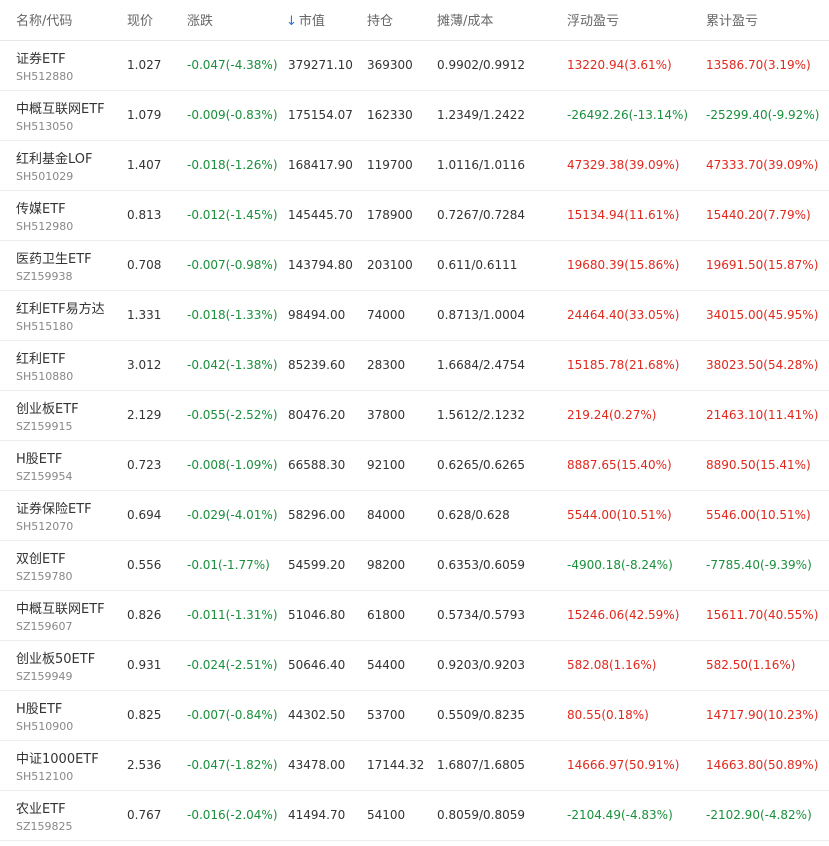  Describe the element at coordinates (481, 665) in the screenshot. I see `cost-cell: 0.9203/0.9203` at that location.